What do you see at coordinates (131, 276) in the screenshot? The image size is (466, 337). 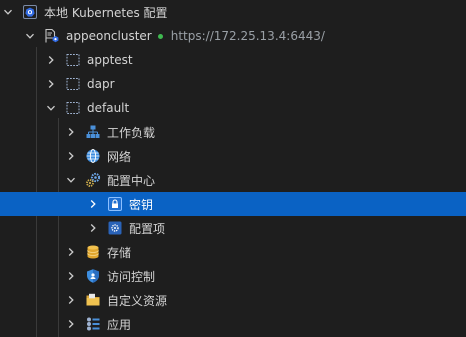 I see `tree-item-label: 访问控制` at bounding box center [131, 276].